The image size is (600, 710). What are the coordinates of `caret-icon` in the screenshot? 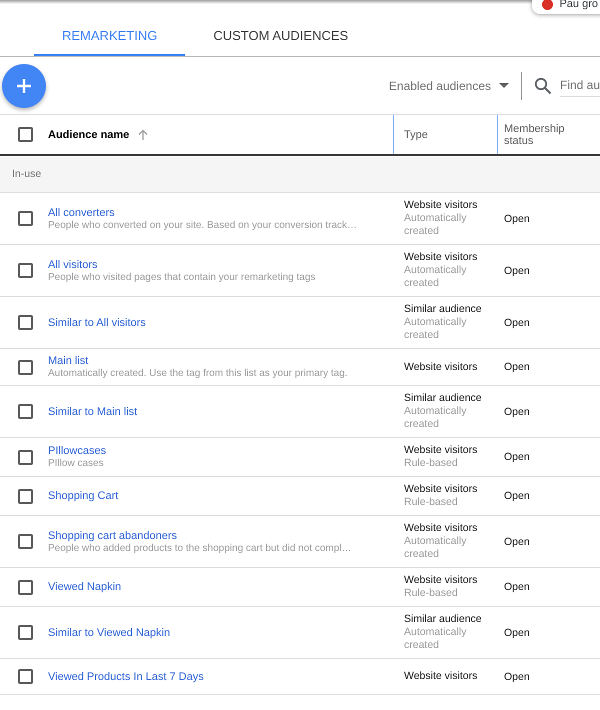 It's located at (504, 85).